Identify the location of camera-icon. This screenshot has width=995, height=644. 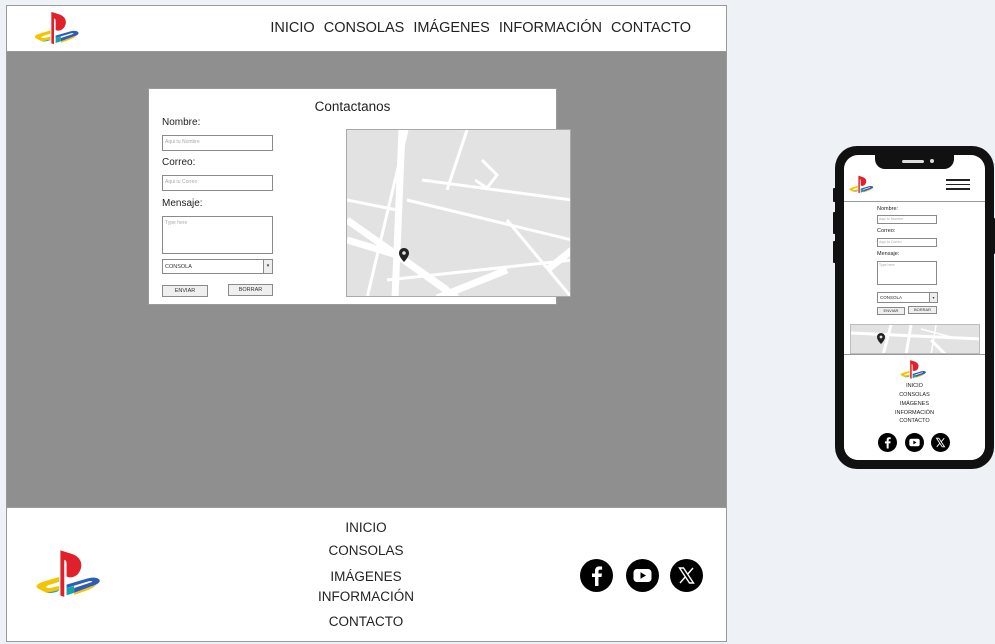
(932, 161).